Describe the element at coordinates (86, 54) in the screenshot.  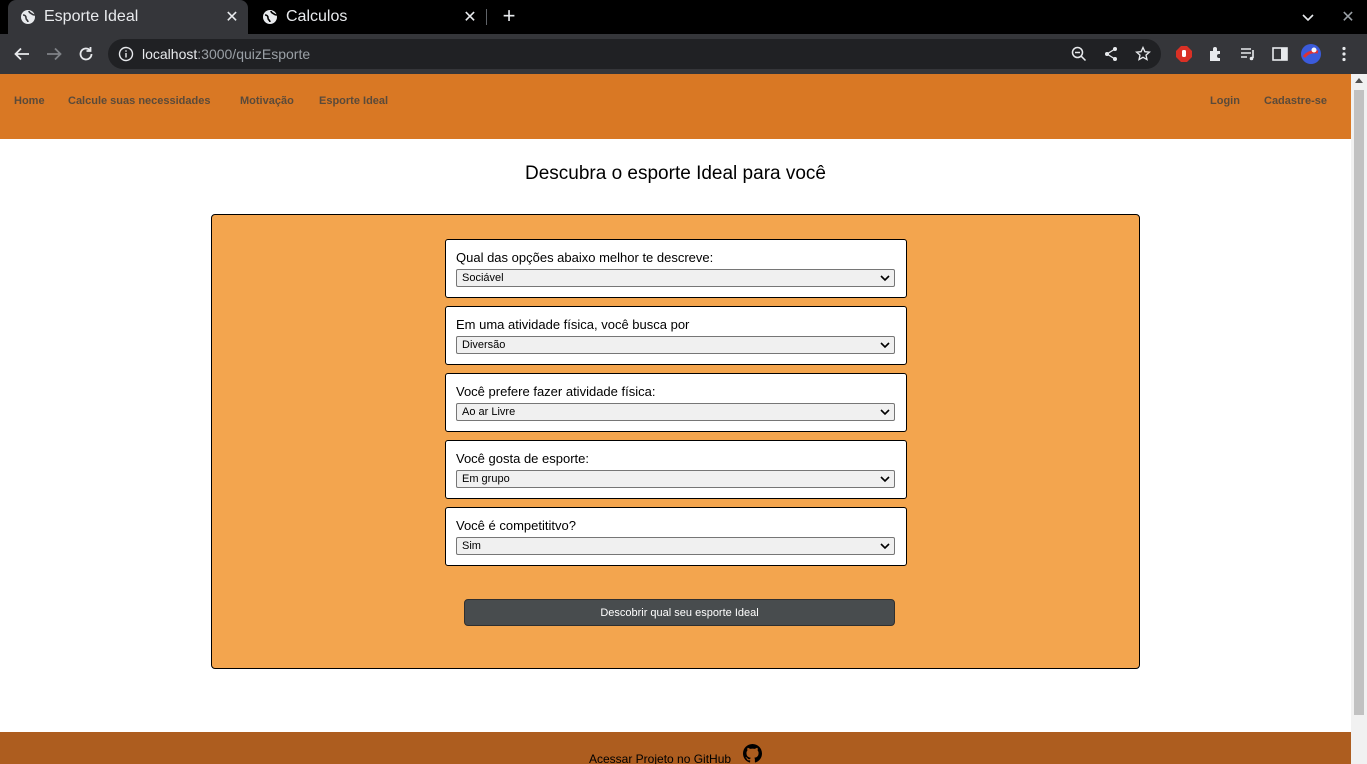
I see `reload-icon` at that location.